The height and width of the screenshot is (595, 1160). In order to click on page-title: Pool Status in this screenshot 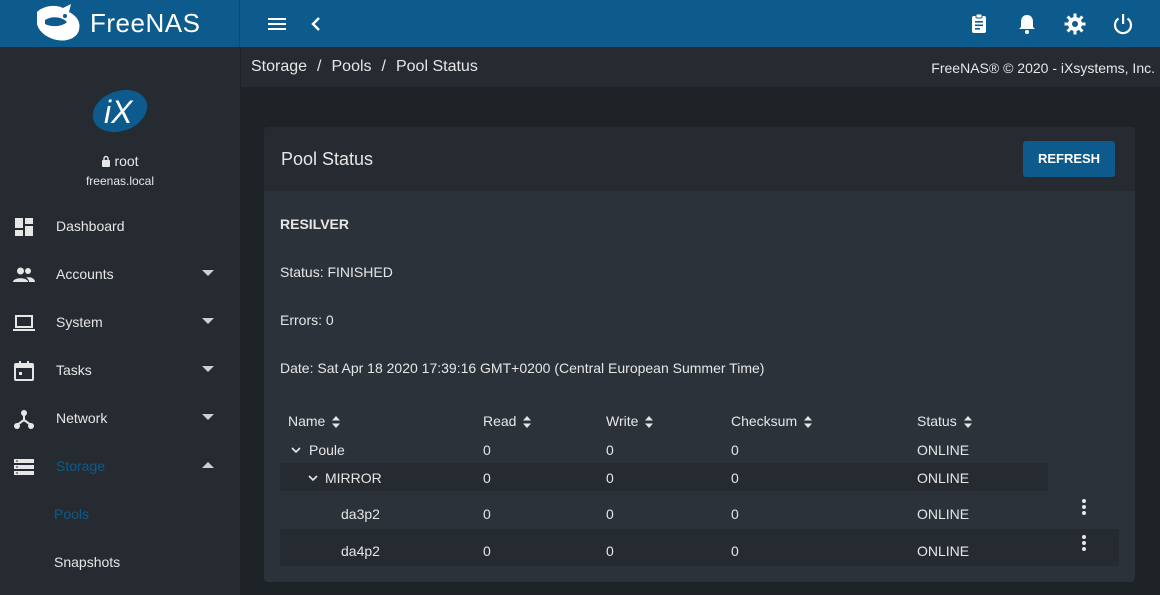, I will do `click(327, 159)`.